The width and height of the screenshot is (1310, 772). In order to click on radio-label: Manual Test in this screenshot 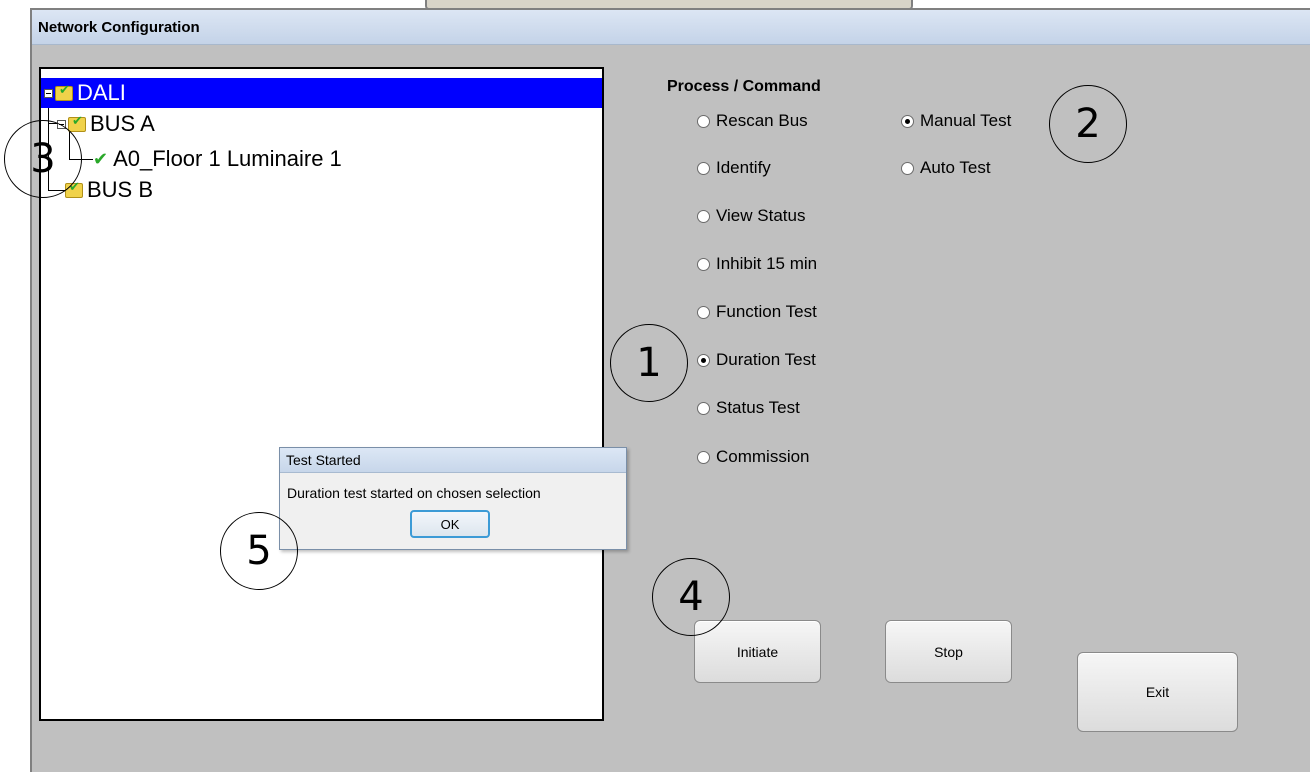, I will do `click(966, 120)`.